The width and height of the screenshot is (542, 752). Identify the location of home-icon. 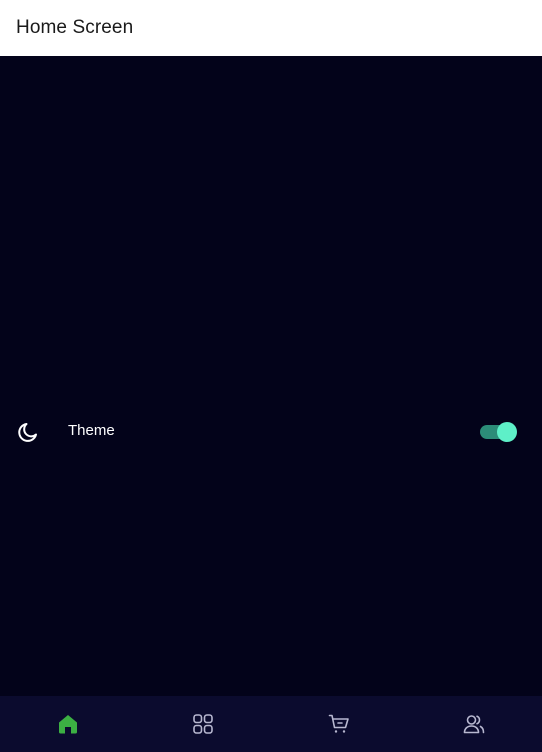
(67, 724).